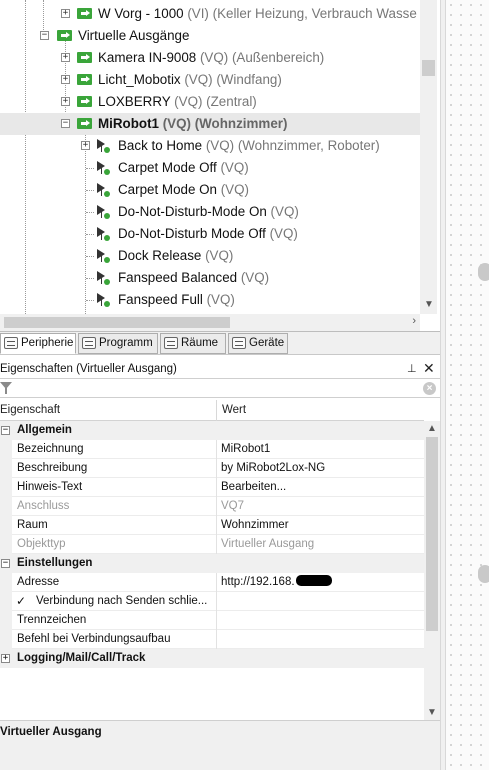 This screenshot has width=489, height=770. Describe the element at coordinates (134, 35) in the screenshot. I see `tree-item-label: Virtuelle Ausgänge` at that location.